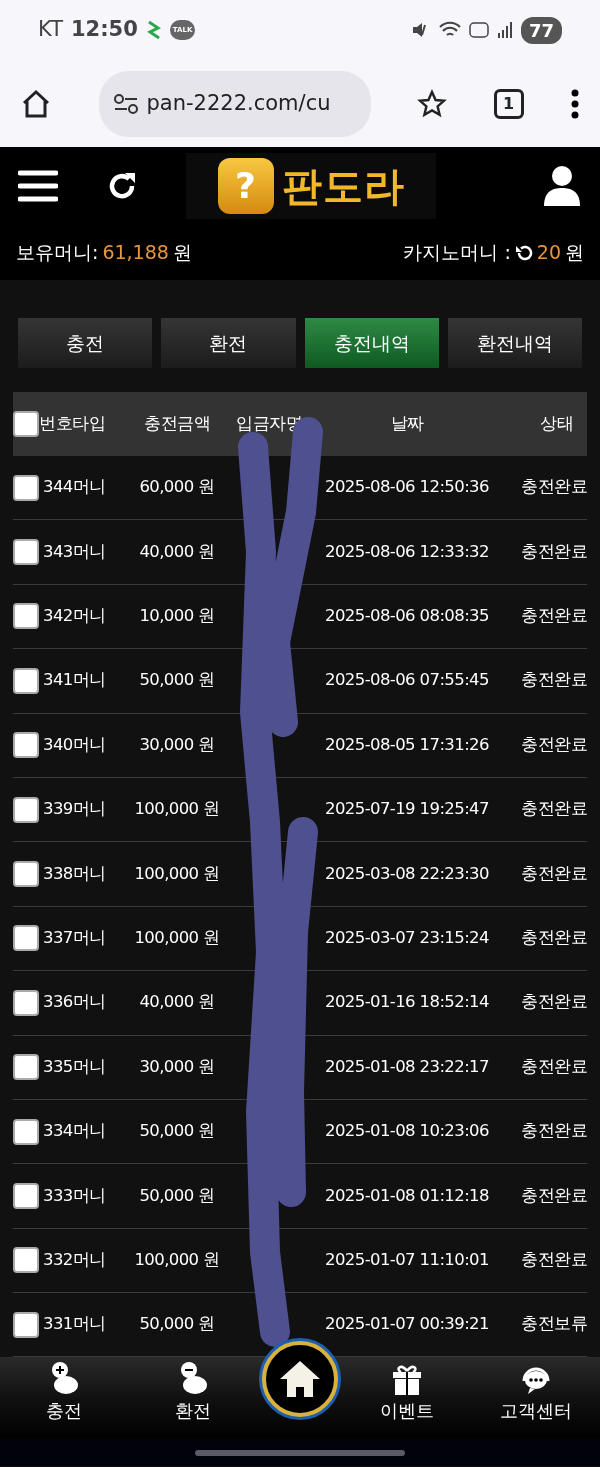  Describe the element at coordinates (343, 186) in the screenshot. I see `logo-text: 판도라` at that location.